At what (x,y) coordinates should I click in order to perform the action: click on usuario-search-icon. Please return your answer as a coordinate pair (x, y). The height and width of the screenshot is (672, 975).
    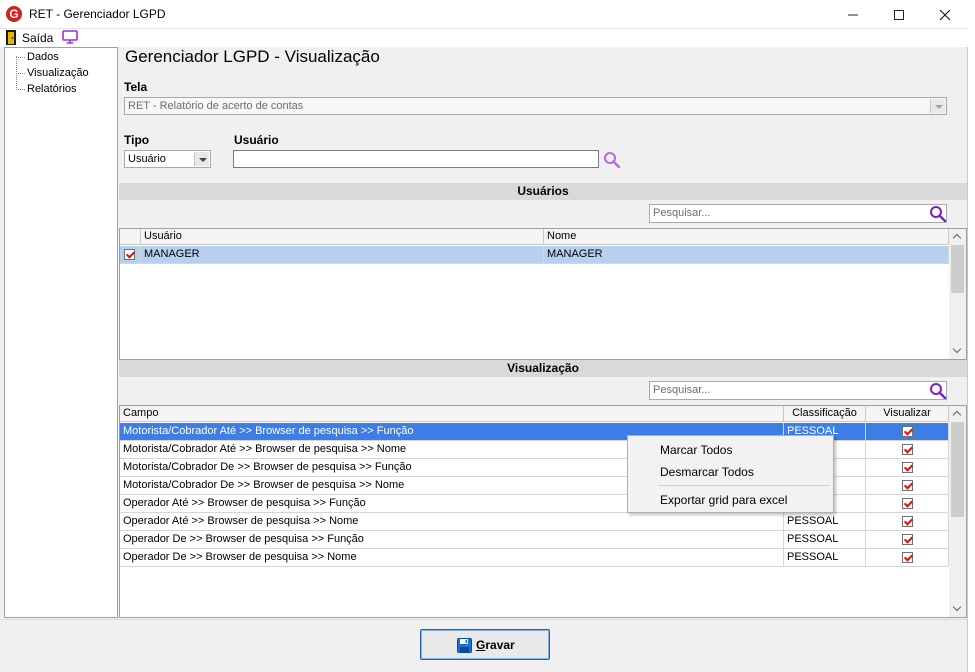
    Looking at the image, I should click on (612, 159).